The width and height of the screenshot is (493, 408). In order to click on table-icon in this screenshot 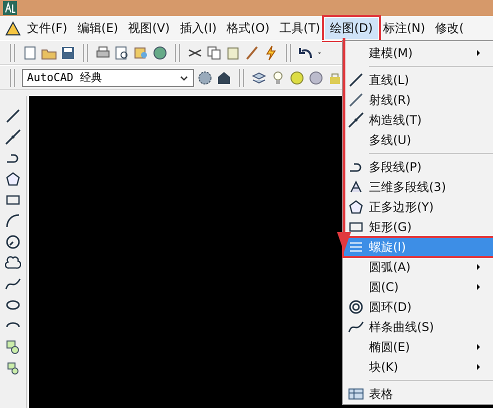, I will do `click(356, 394)`.